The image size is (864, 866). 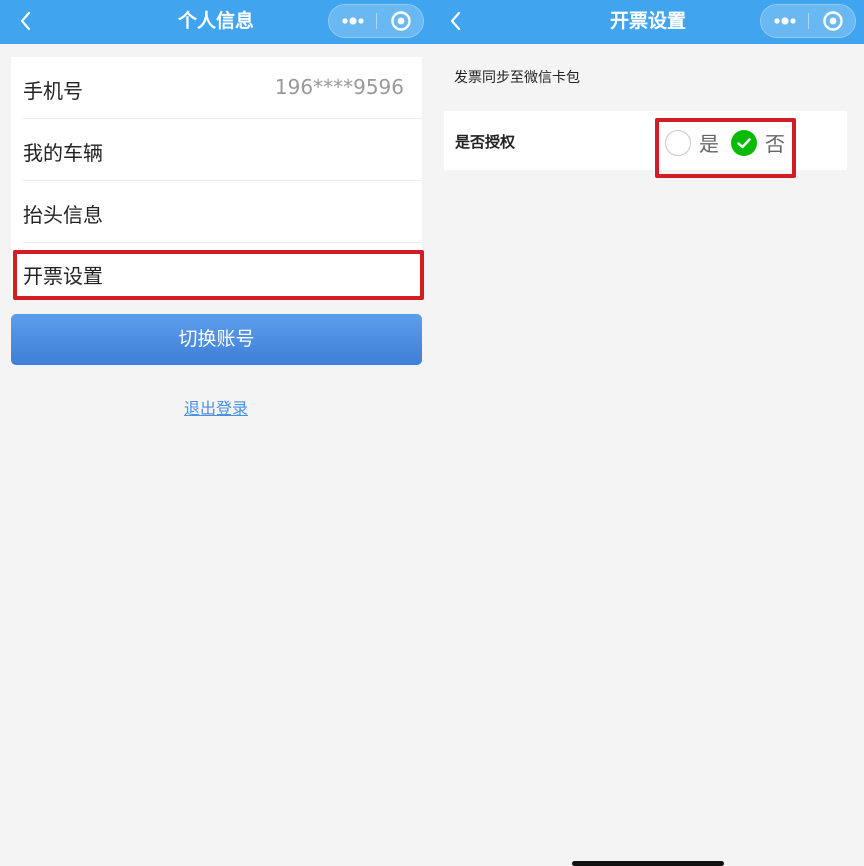 What do you see at coordinates (216, 407) in the screenshot?
I see `logout-link: 退出登录` at bounding box center [216, 407].